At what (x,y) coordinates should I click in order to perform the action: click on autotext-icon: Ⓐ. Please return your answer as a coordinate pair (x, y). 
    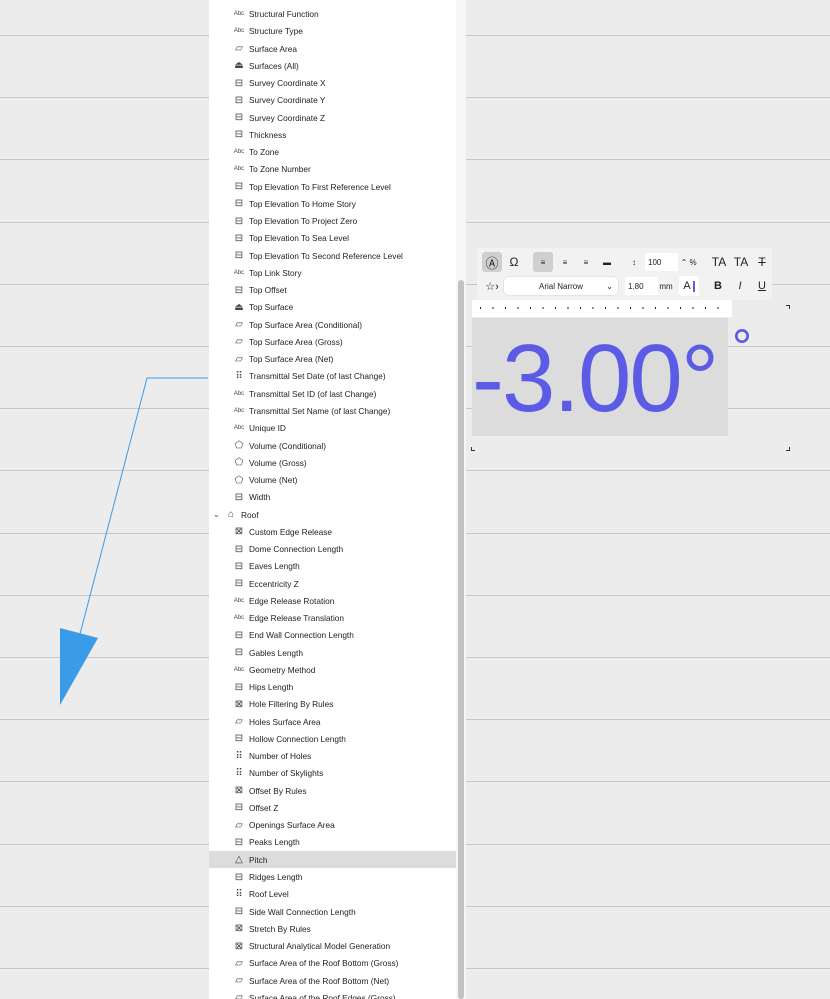
    Looking at the image, I should click on (492, 263).